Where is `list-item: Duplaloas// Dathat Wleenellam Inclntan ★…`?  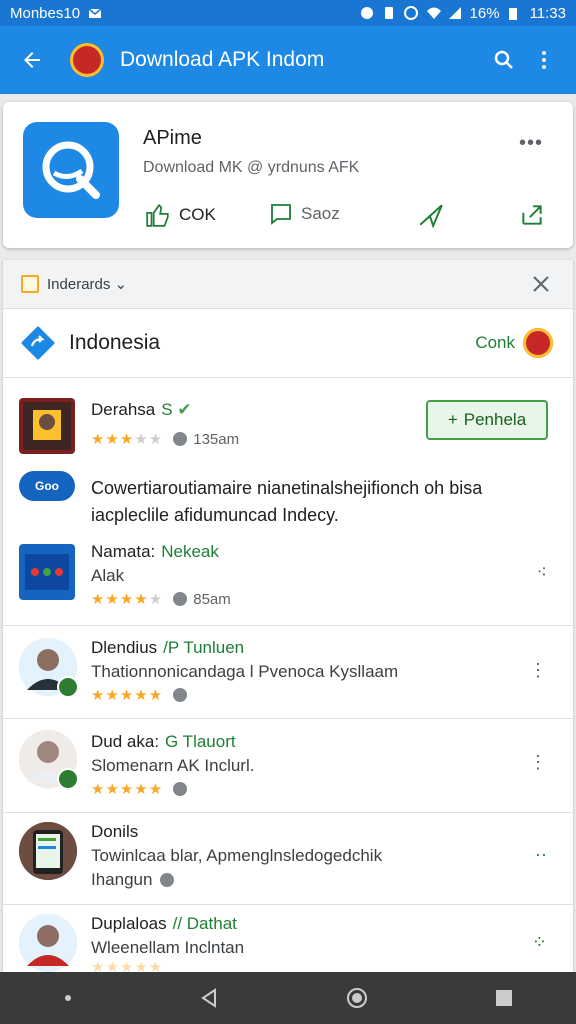
list-item: Duplaloas// Dathat Wleenellam Inclntan ★… is located at coordinates (288, 942).